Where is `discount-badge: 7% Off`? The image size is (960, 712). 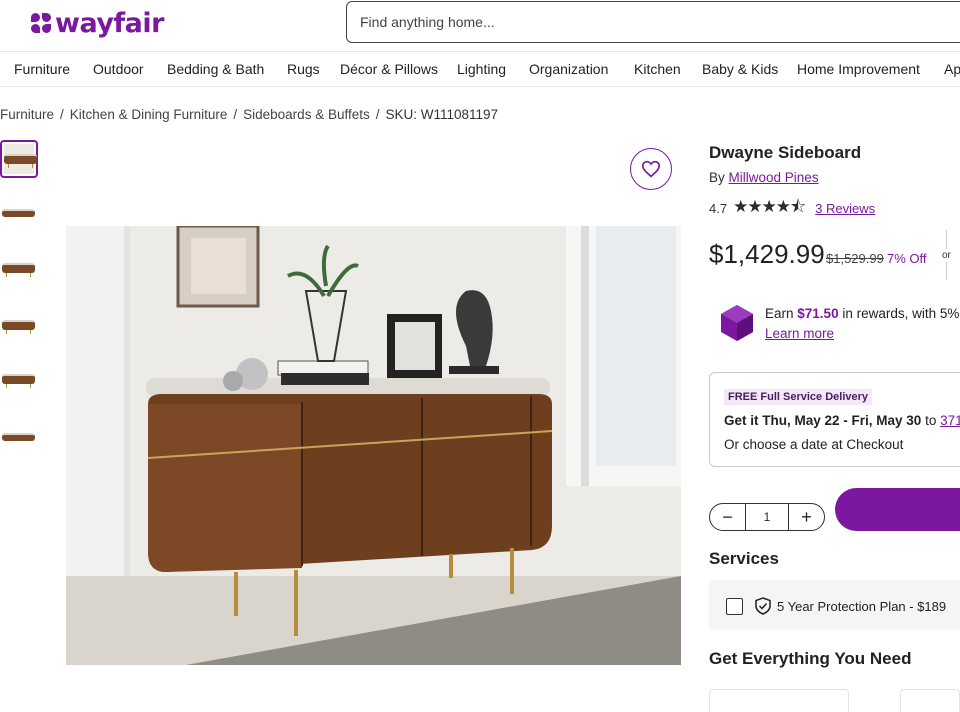 discount-badge: 7% Off is located at coordinates (907, 258).